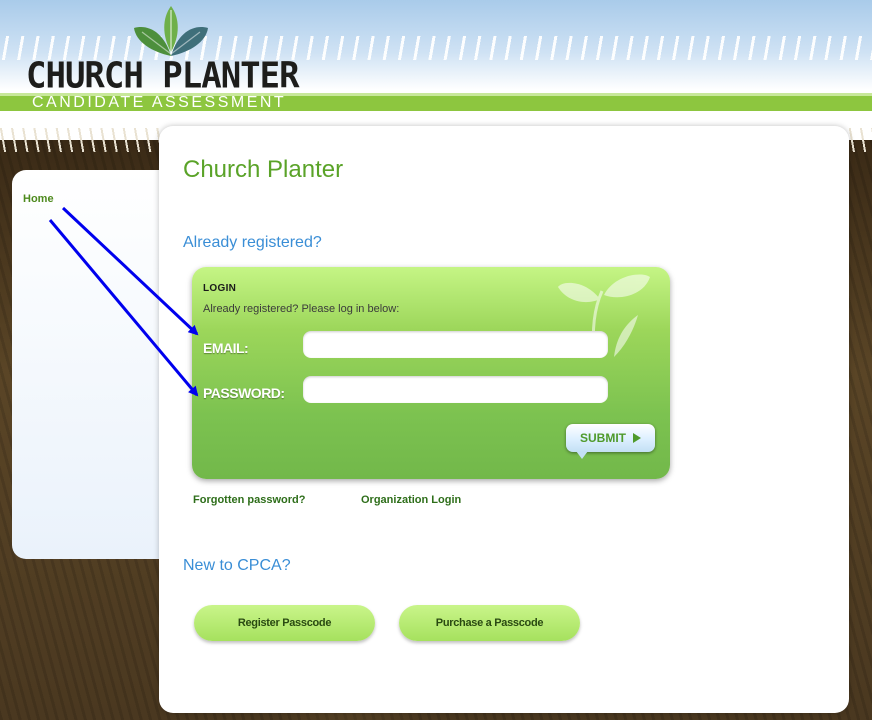 Image resolution: width=872 pixels, height=720 pixels. What do you see at coordinates (237, 565) in the screenshot?
I see `new-heading: New to CPCA?` at bounding box center [237, 565].